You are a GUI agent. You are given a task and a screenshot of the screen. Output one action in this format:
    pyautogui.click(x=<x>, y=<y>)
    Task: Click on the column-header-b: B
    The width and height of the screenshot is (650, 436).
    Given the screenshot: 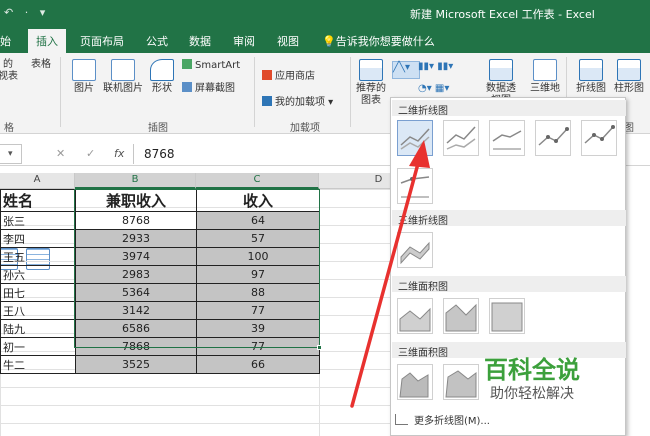 What is the action you would take?
    pyautogui.click(x=135, y=181)
    